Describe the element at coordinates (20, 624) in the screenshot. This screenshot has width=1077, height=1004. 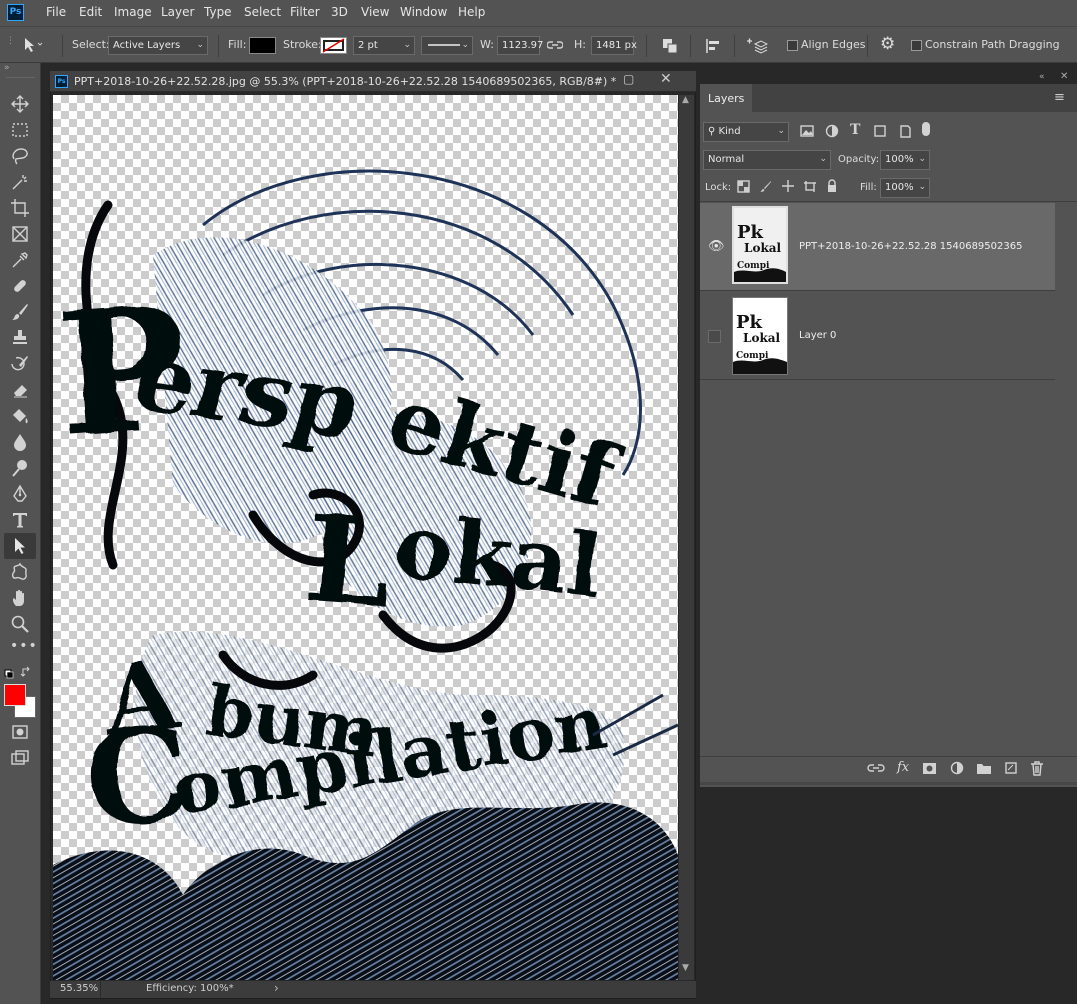
I see `zoom-tool-icon` at that location.